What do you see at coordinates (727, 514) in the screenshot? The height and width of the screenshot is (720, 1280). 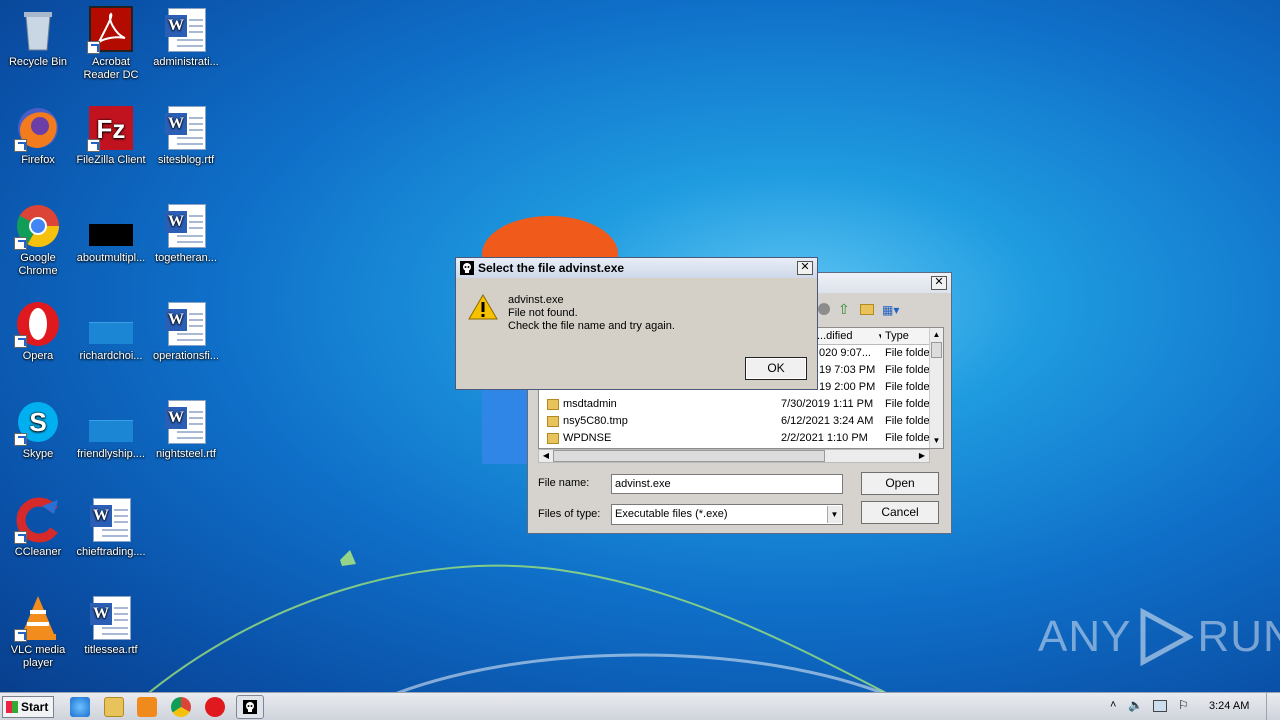 I see `files-of-type-select: Executable files (*.exe) ▼` at bounding box center [727, 514].